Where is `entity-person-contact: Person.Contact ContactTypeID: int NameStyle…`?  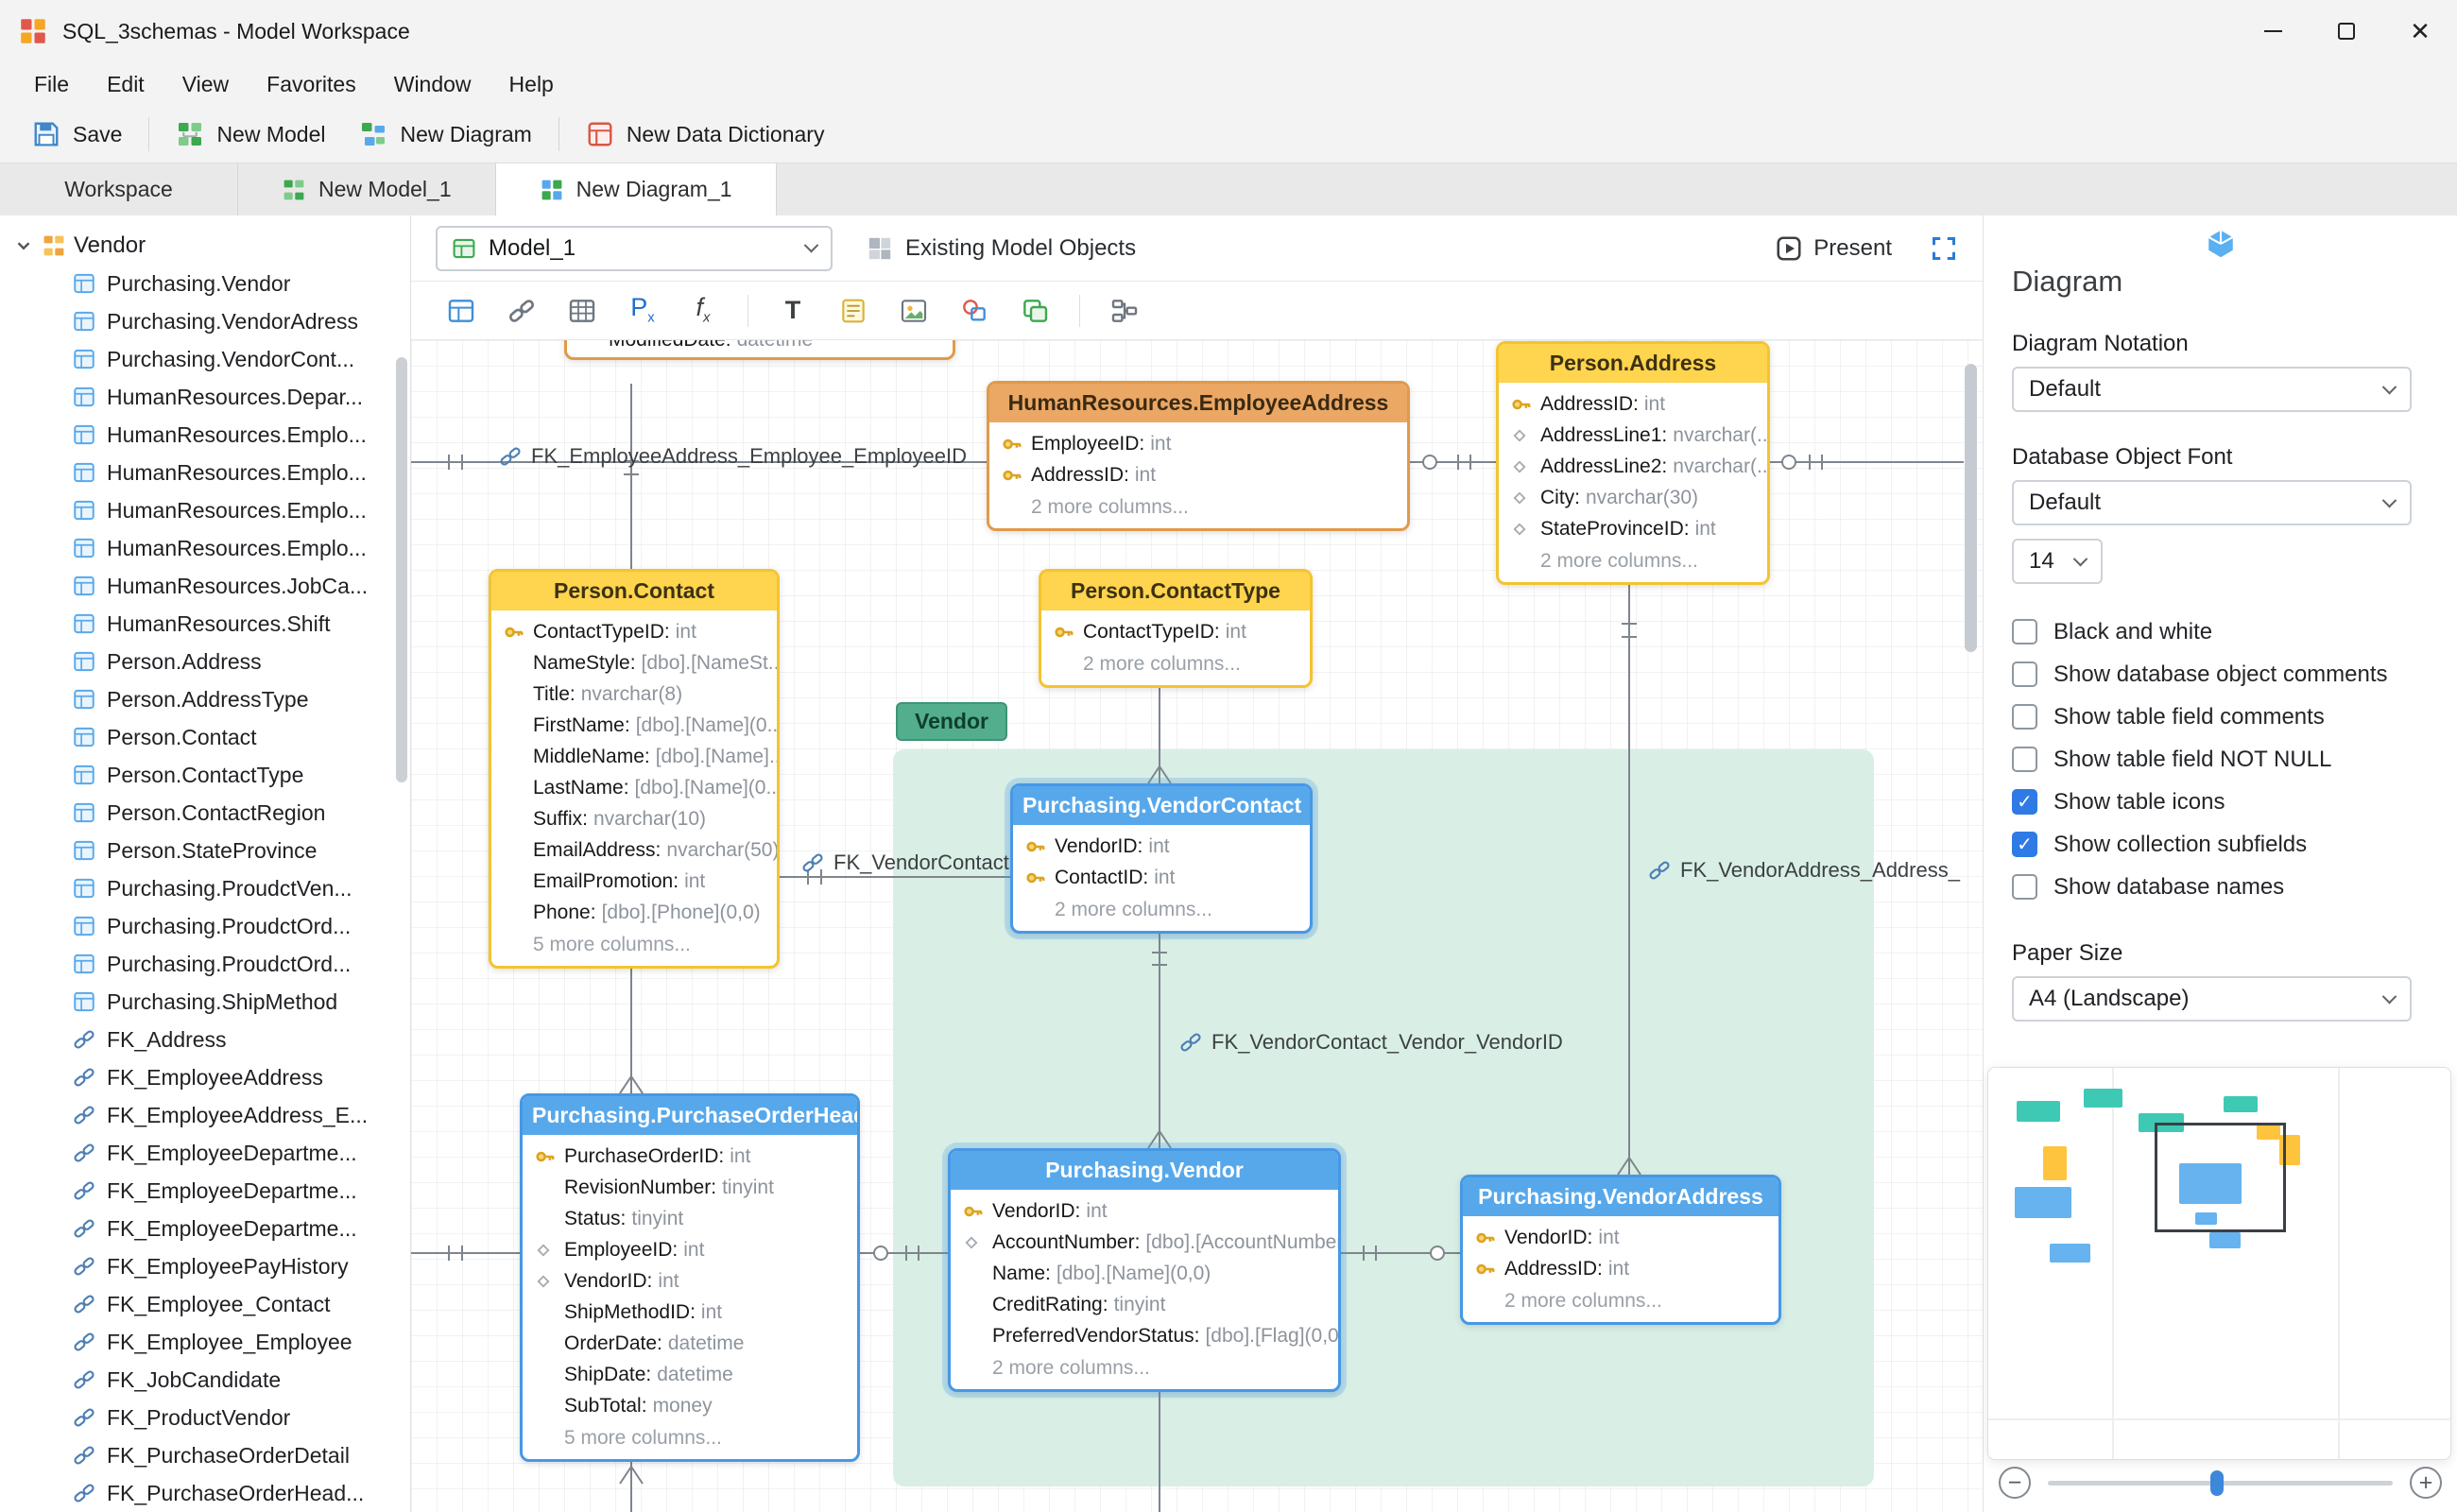 entity-person-contact: Person.Contact ContactTypeID: int NameStyle… is located at coordinates (634, 769).